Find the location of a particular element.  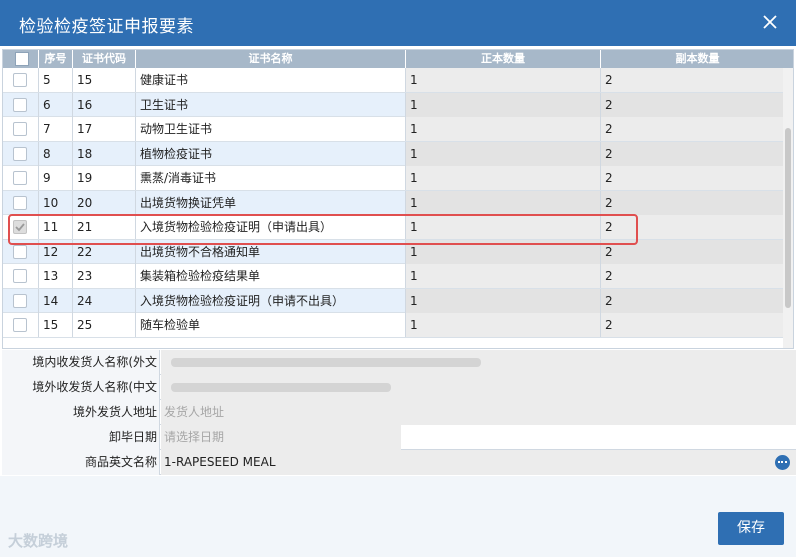

cell-code: 24 is located at coordinates (104, 300).